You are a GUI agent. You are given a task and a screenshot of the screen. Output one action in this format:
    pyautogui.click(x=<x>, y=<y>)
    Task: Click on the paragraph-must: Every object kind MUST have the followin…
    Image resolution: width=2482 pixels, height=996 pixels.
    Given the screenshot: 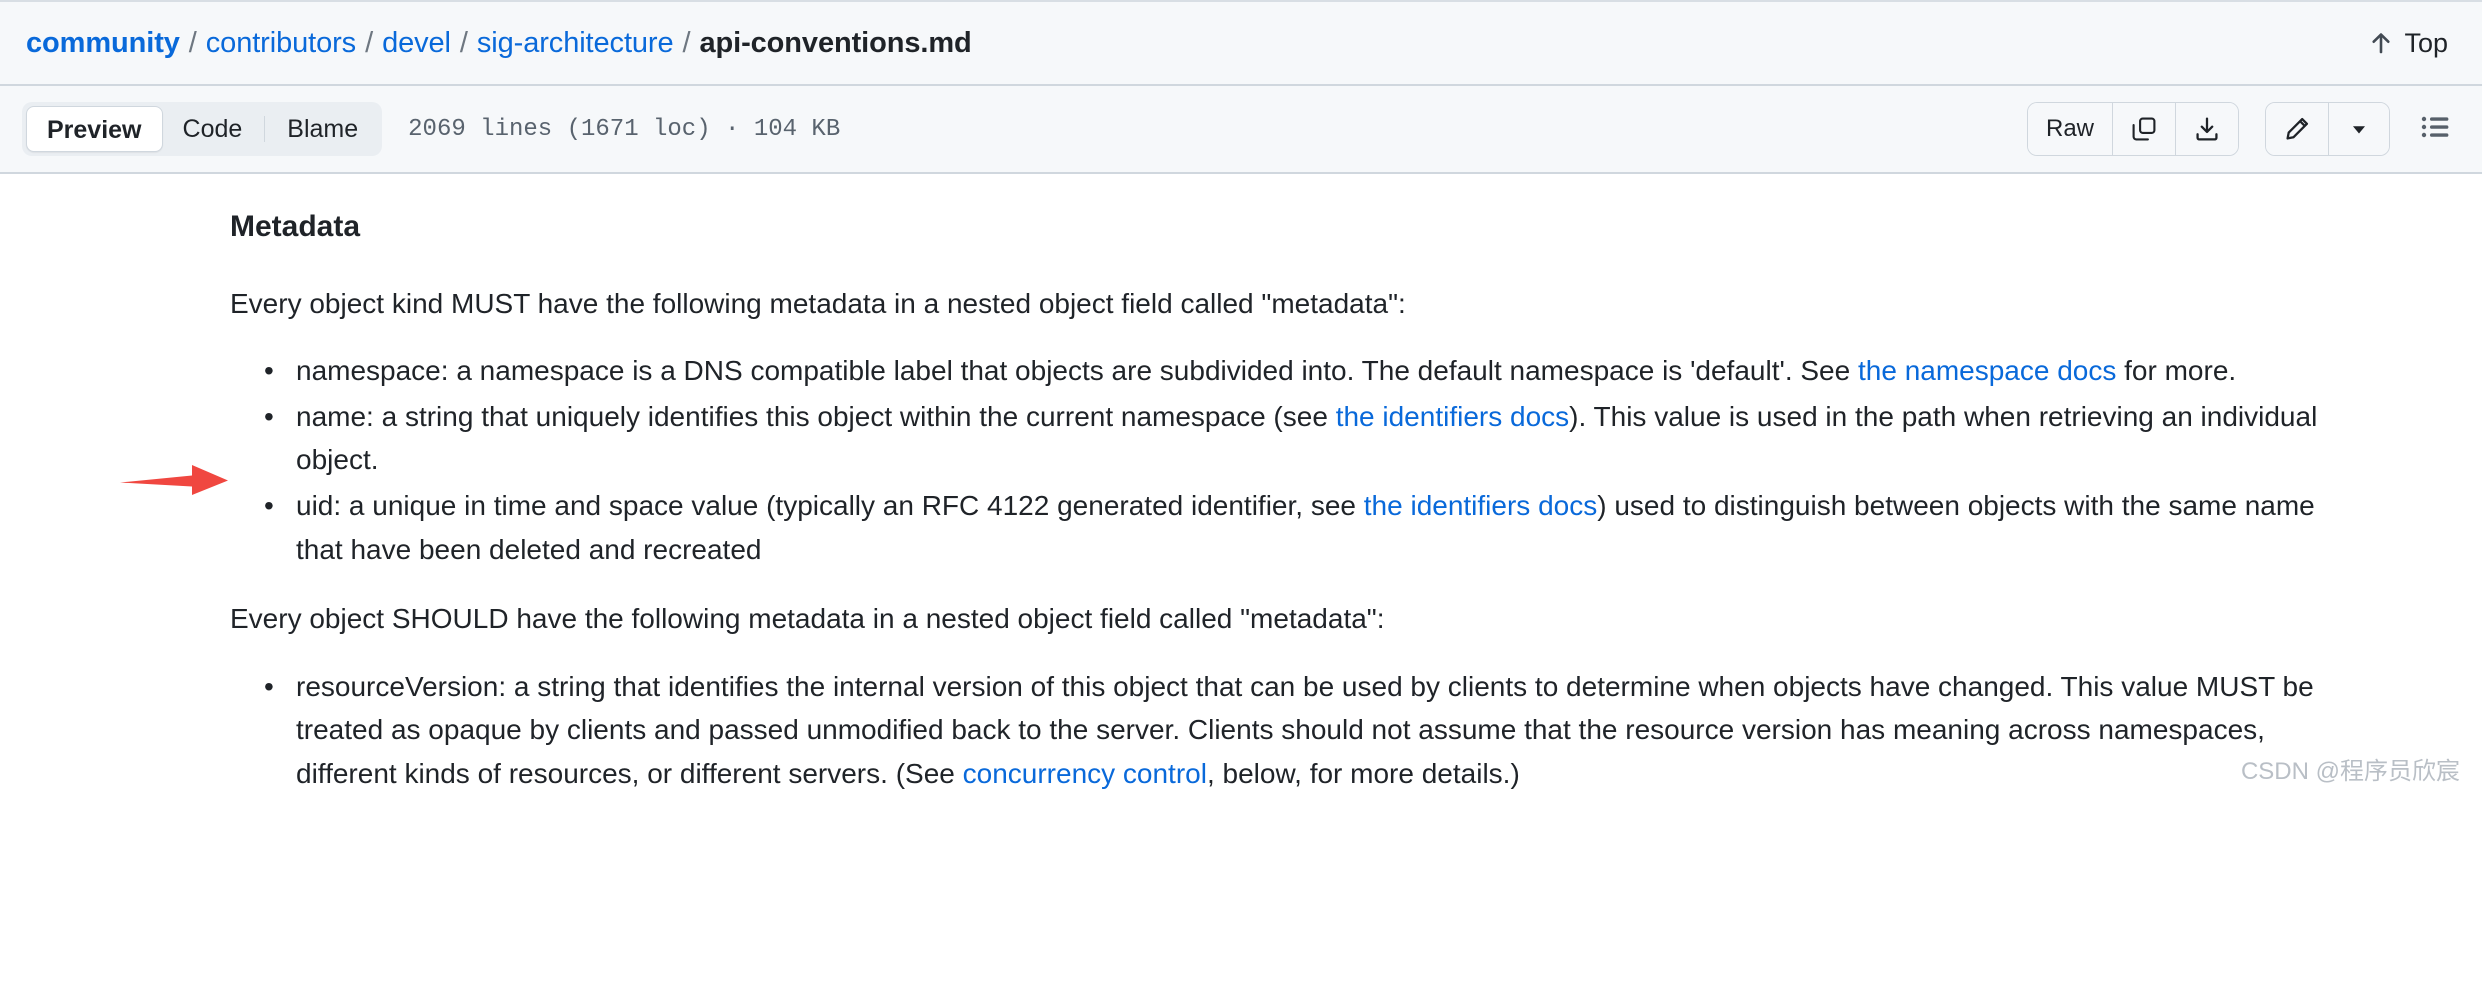 What is the action you would take?
    pyautogui.click(x=818, y=303)
    